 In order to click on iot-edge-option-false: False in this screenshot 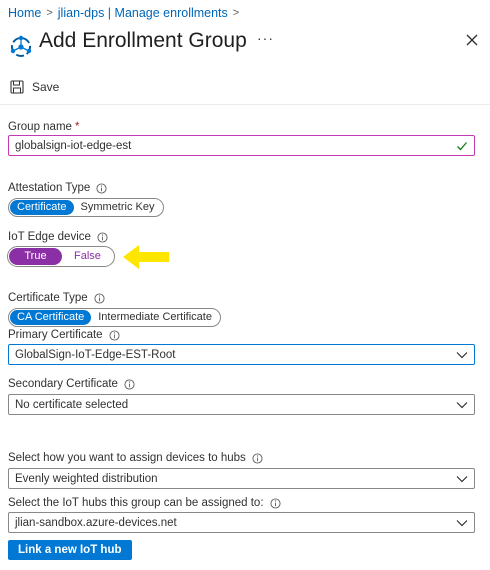, I will do `click(87, 256)`.